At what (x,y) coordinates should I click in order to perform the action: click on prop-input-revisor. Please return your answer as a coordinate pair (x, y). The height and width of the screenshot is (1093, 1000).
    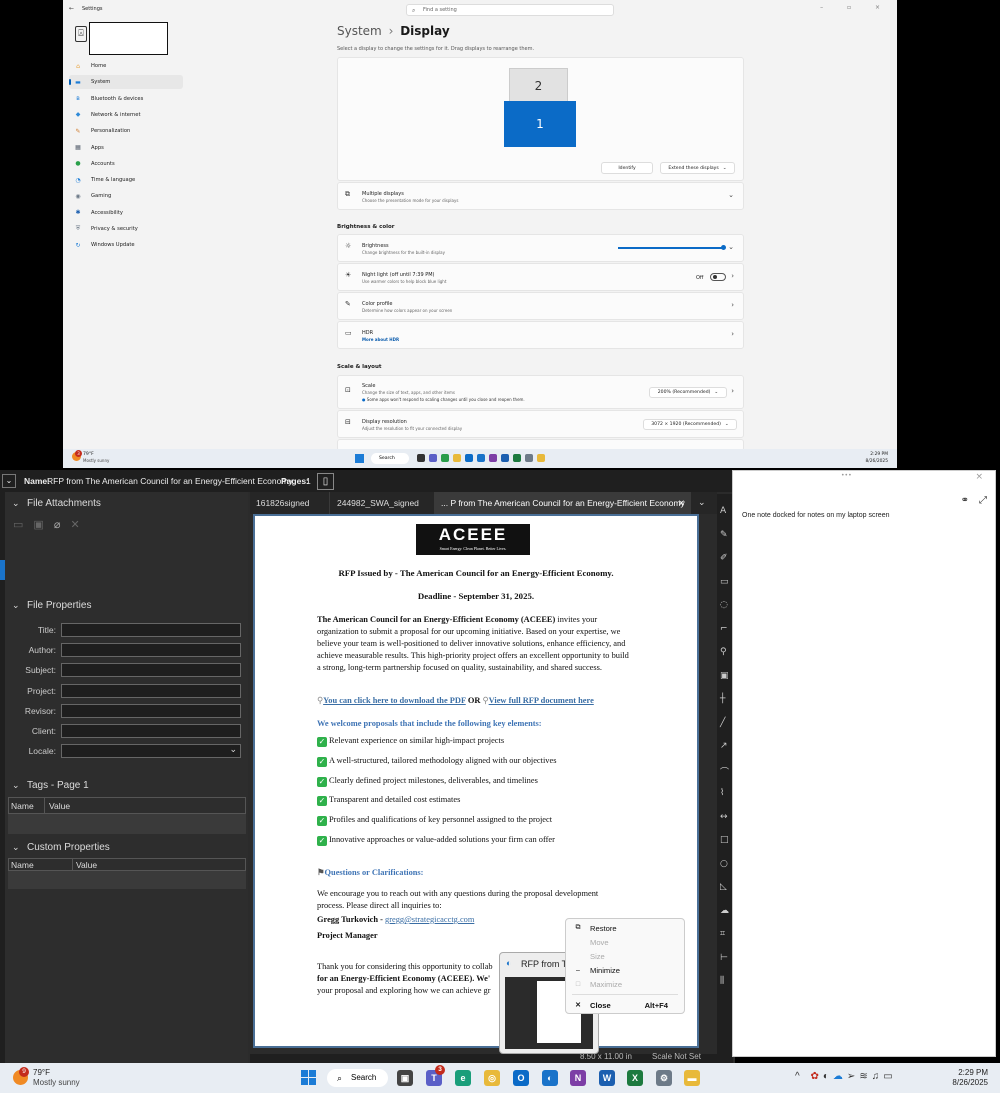
    Looking at the image, I should click on (151, 710).